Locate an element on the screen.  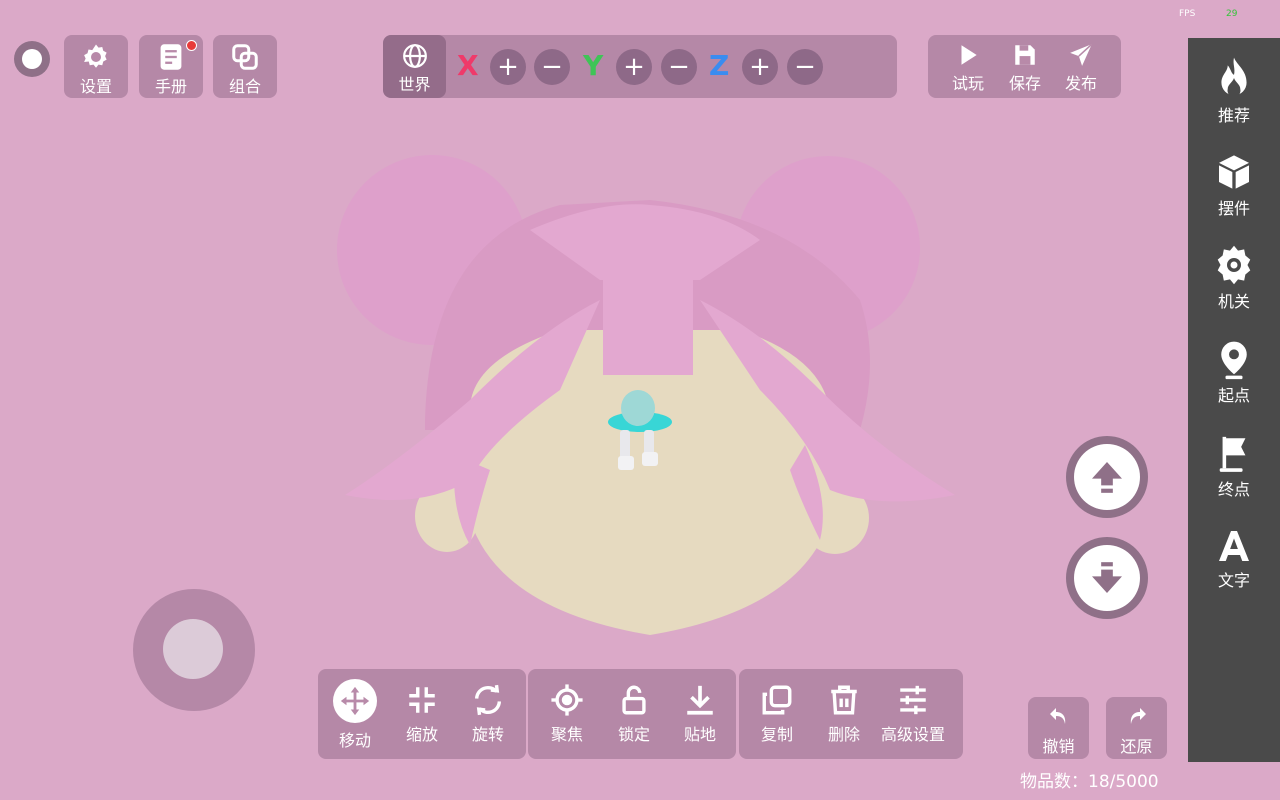
download-ground-icon is located at coordinates (700, 700).